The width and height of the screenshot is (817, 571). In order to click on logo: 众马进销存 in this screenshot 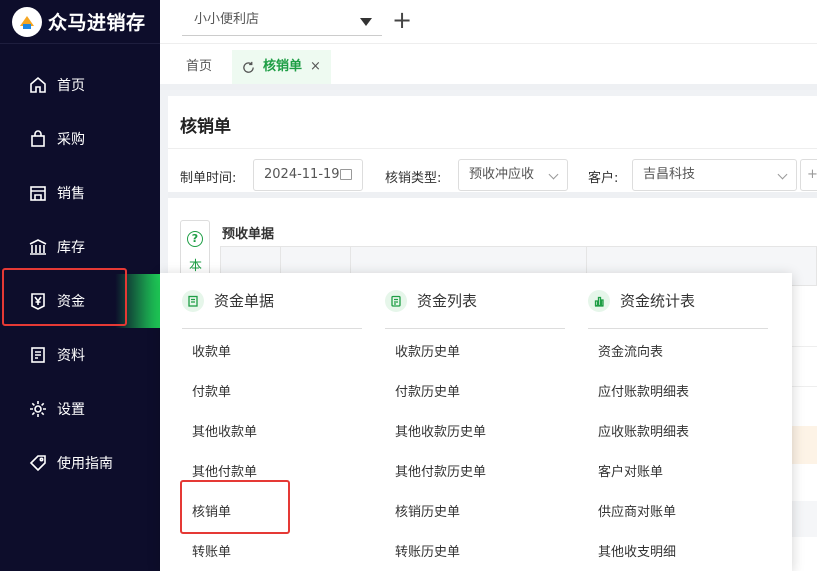, I will do `click(80, 22)`.